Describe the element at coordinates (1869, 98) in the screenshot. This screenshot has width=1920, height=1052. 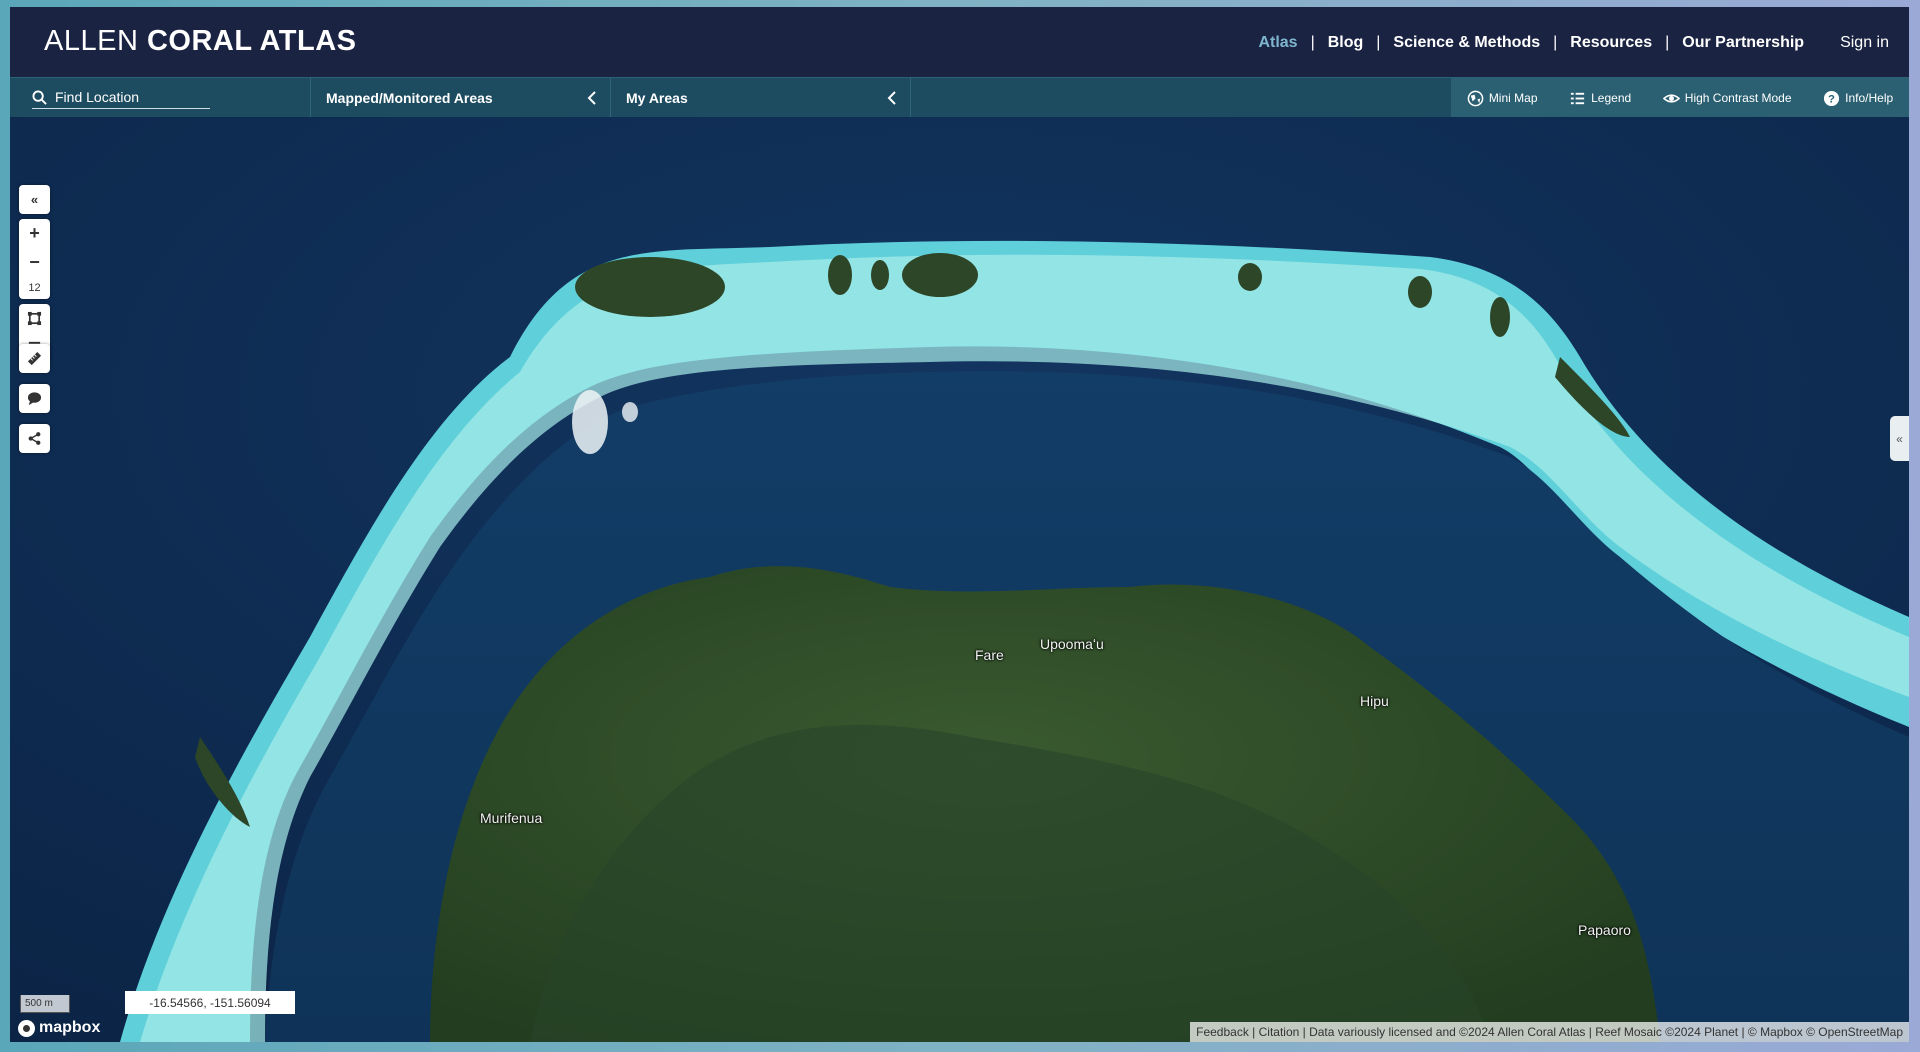
I see `info-help-label: Info/Help` at that location.